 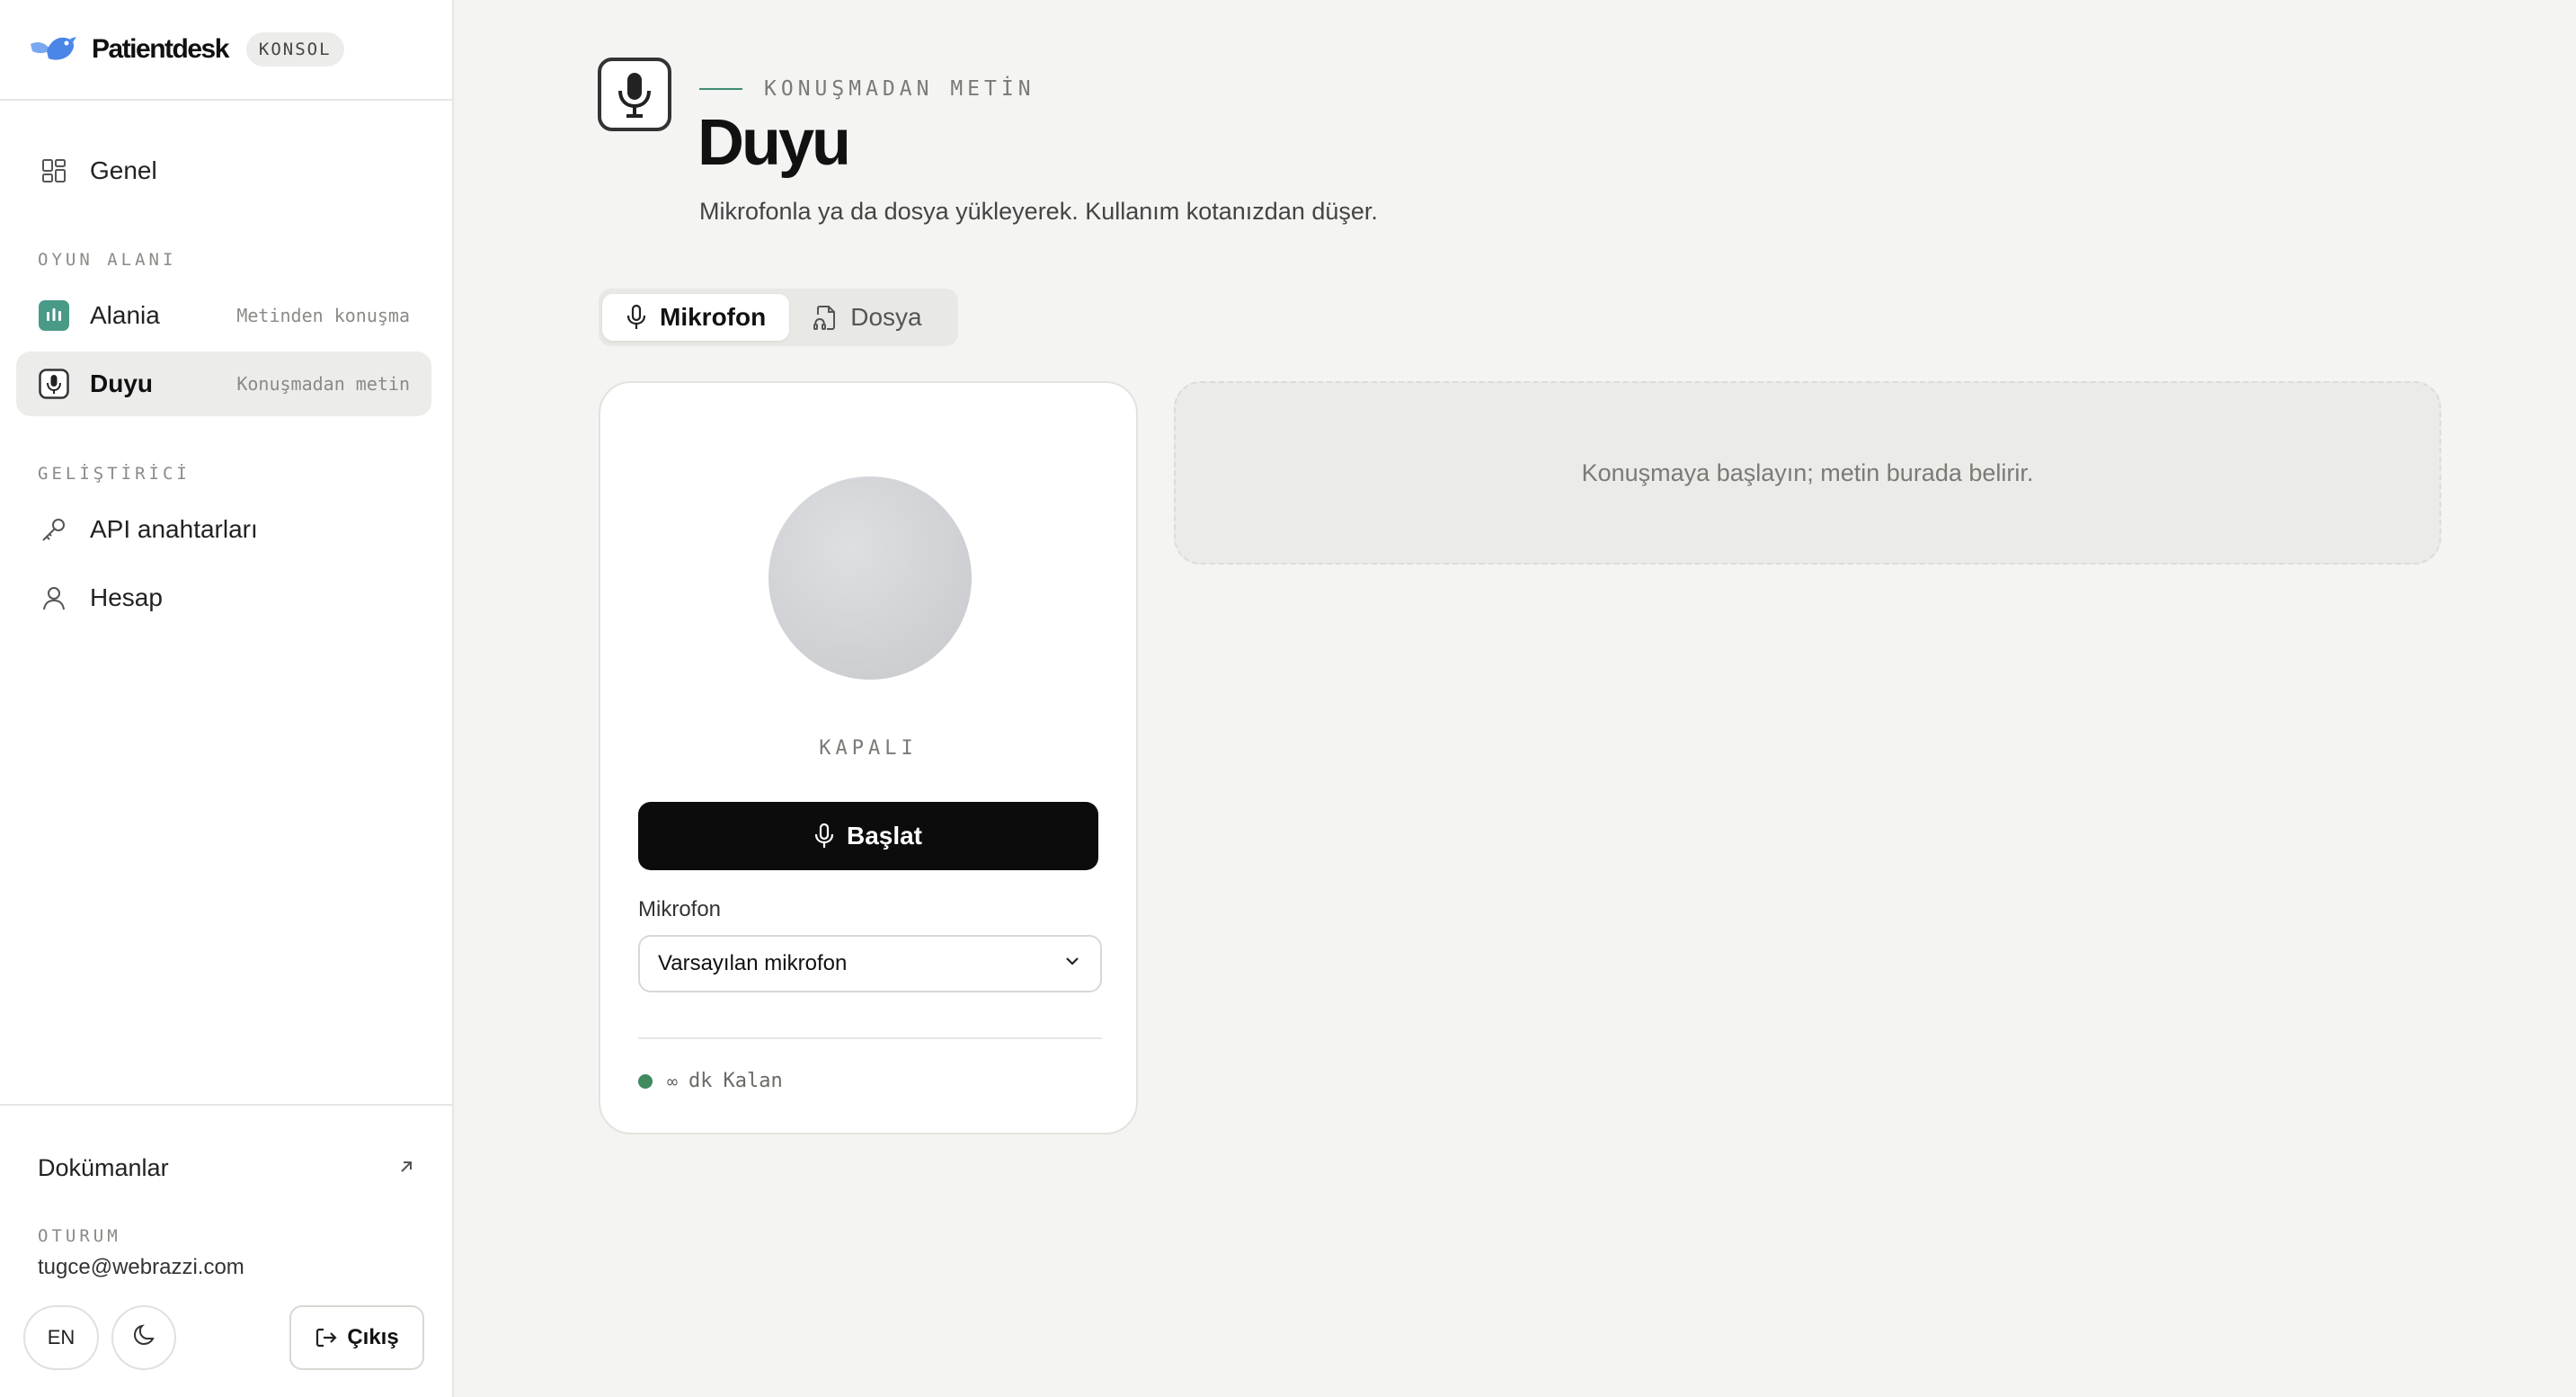 I want to click on external-link-icon, so click(x=406, y=1168).